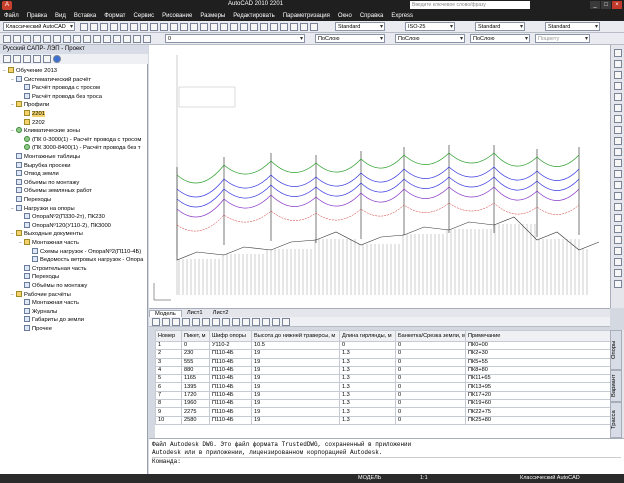 The image size is (624, 483). What do you see at coordinates (195, 354) in the screenshot?
I see `table-cell: 230` at bounding box center [195, 354].